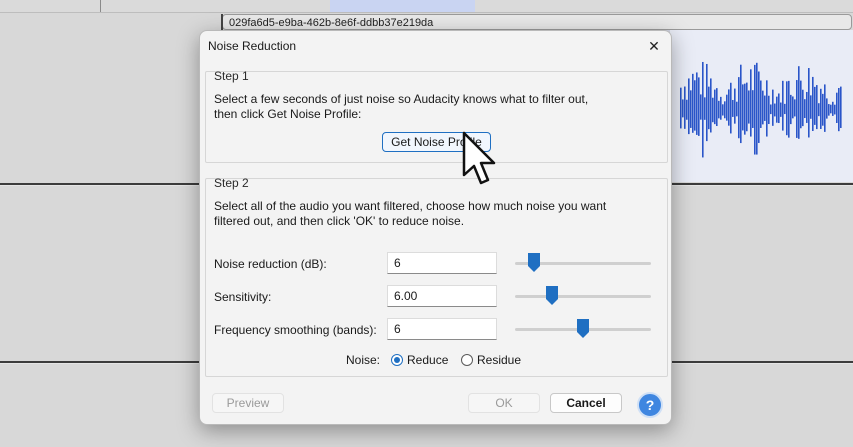  I want to click on ok-button: OK, so click(504, 403).